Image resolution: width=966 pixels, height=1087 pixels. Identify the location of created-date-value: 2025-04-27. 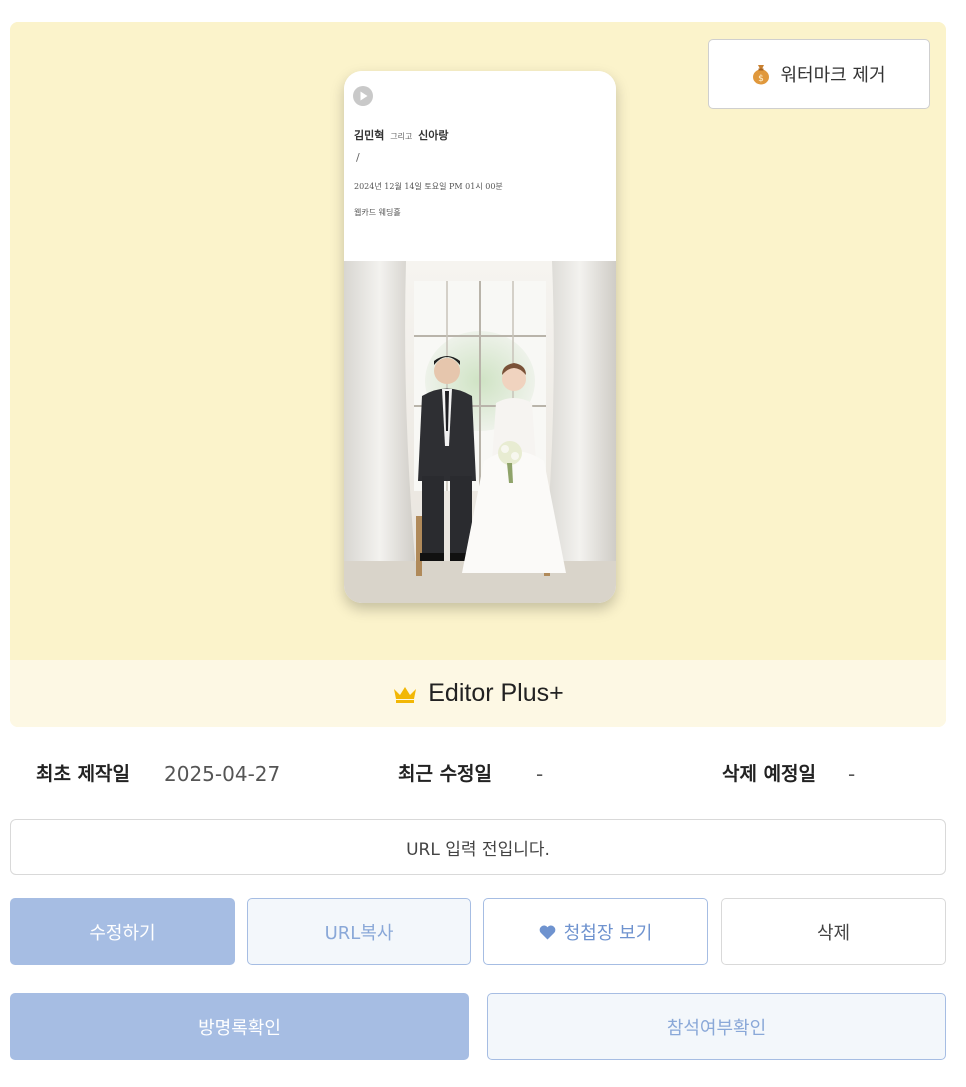
(222, 774).